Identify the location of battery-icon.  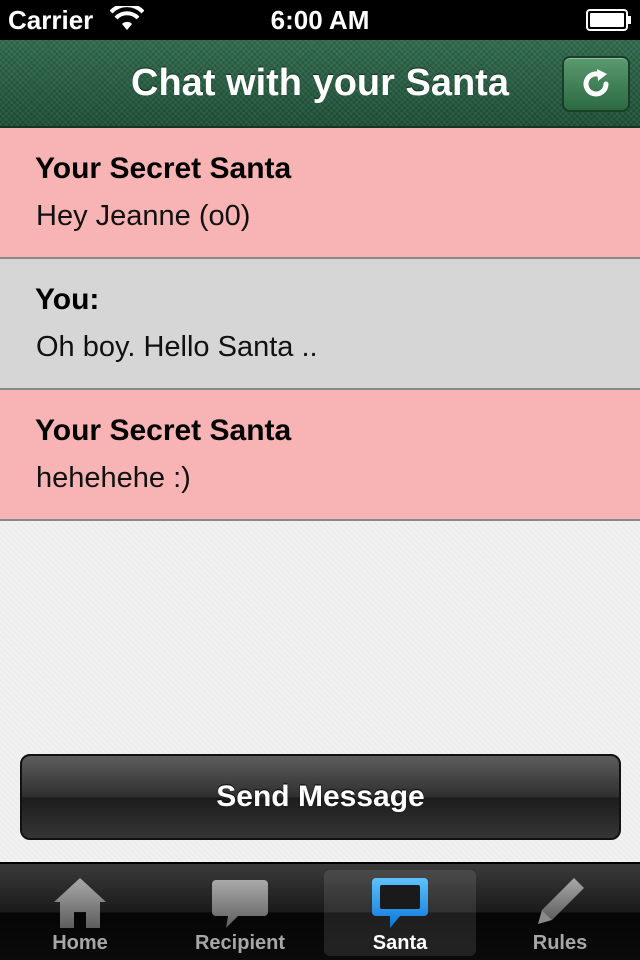
(608, 20).